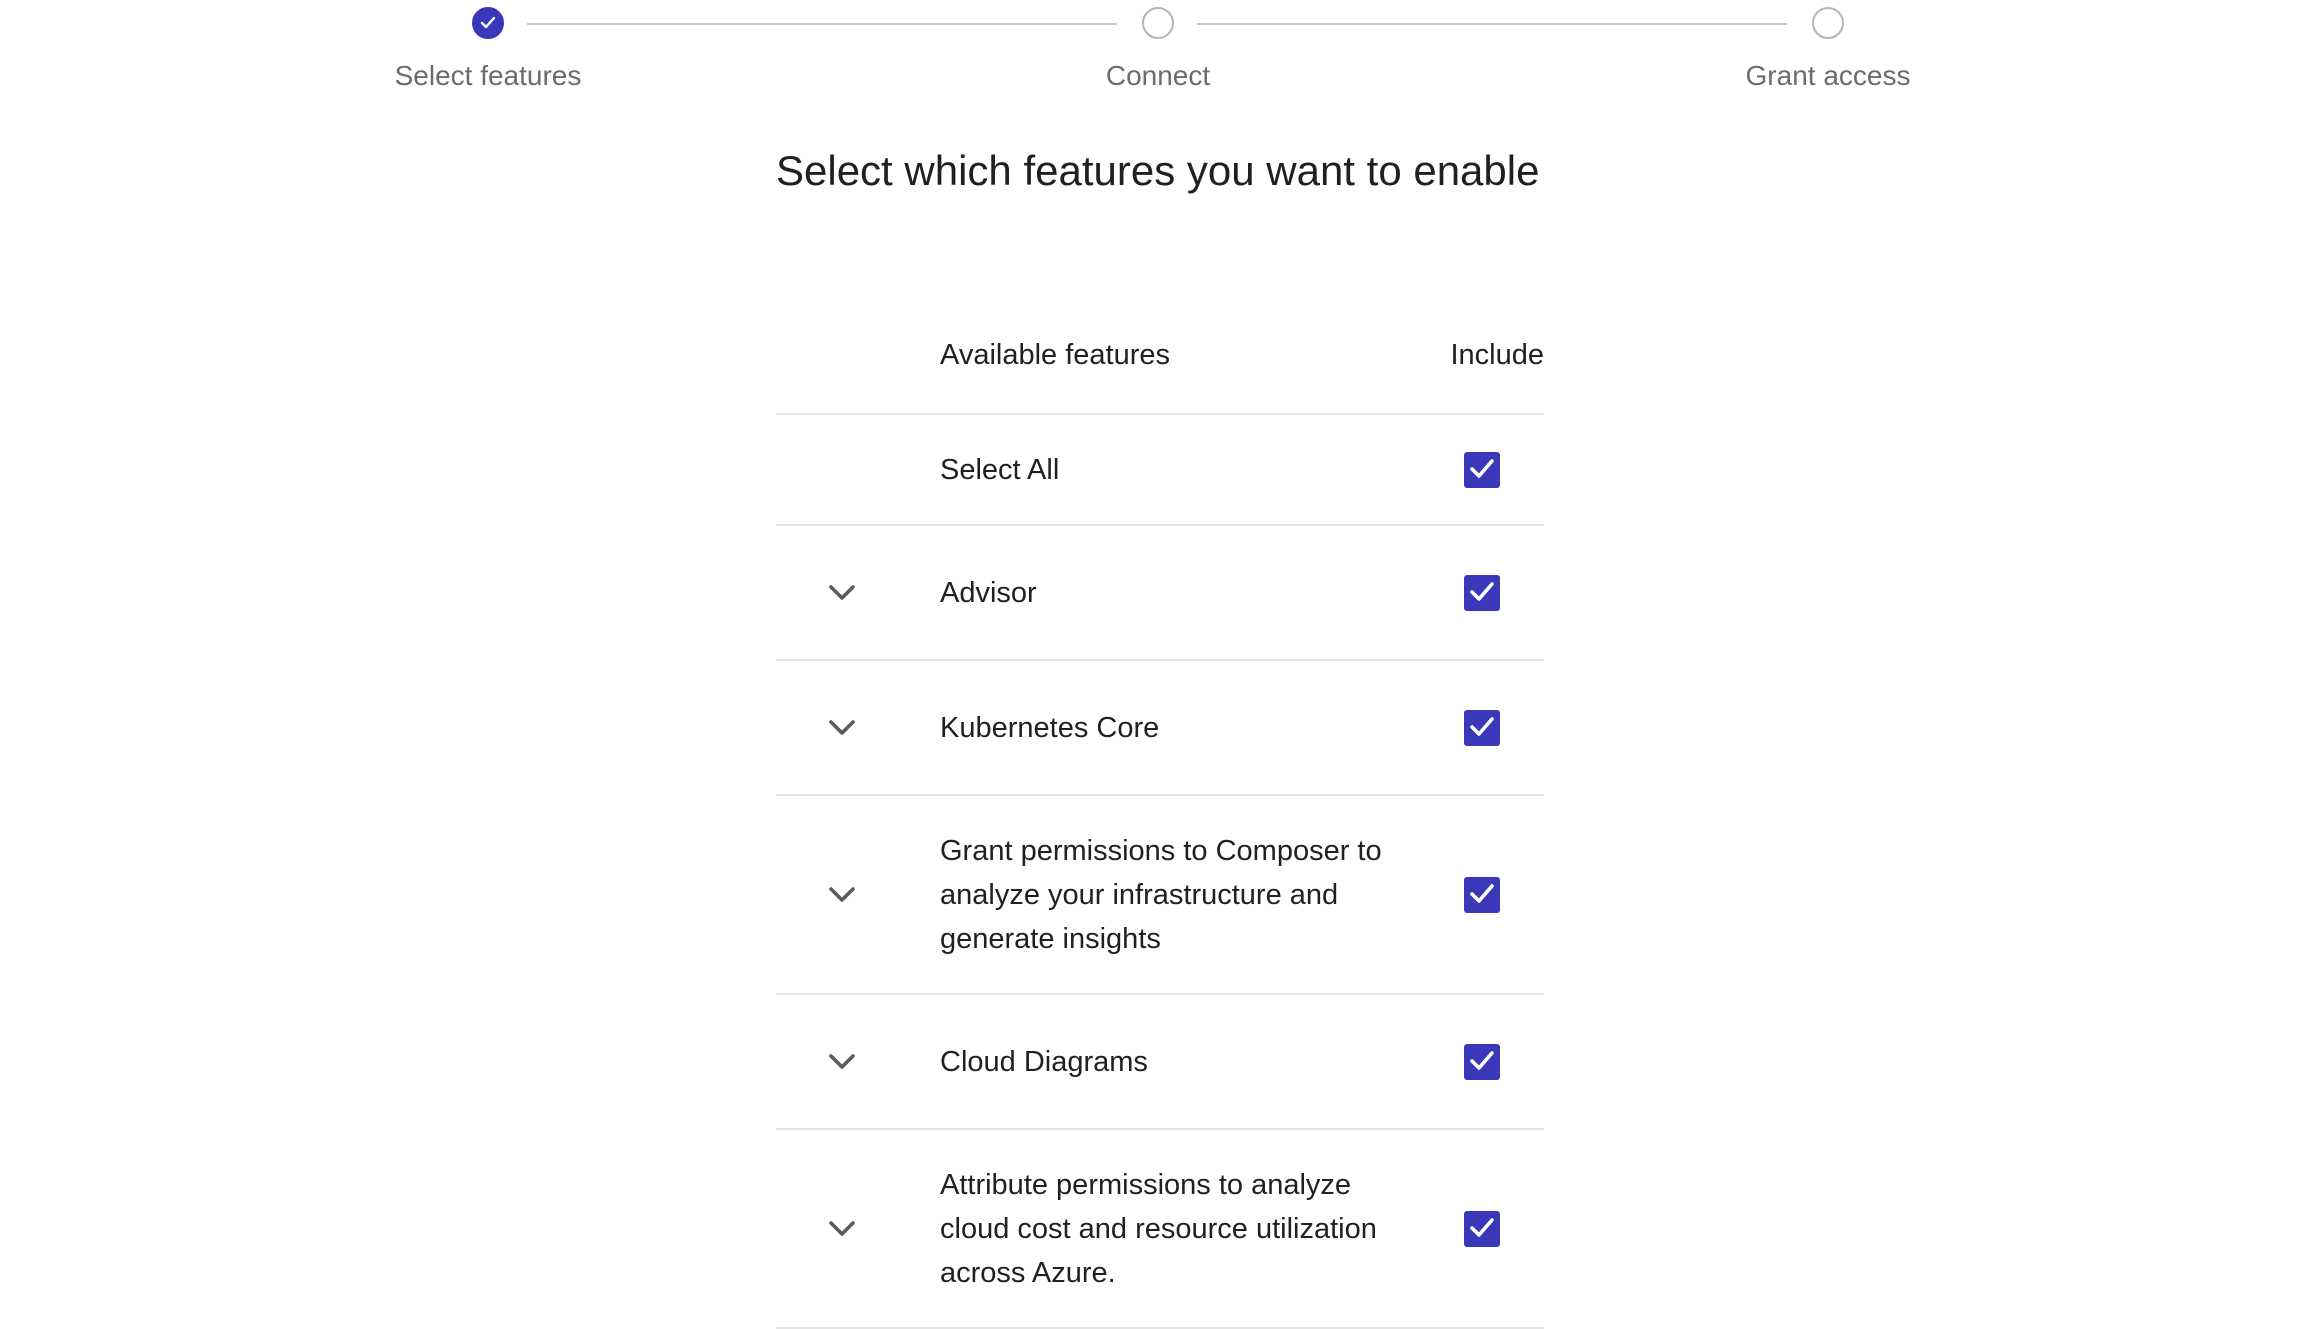 The height and width of the screenshot is (1329, 2304). What do you see at coordinates (1828, 75) in the screenshot?
I see `step-3-label: Grant access` at bounding box center [1828, 75].